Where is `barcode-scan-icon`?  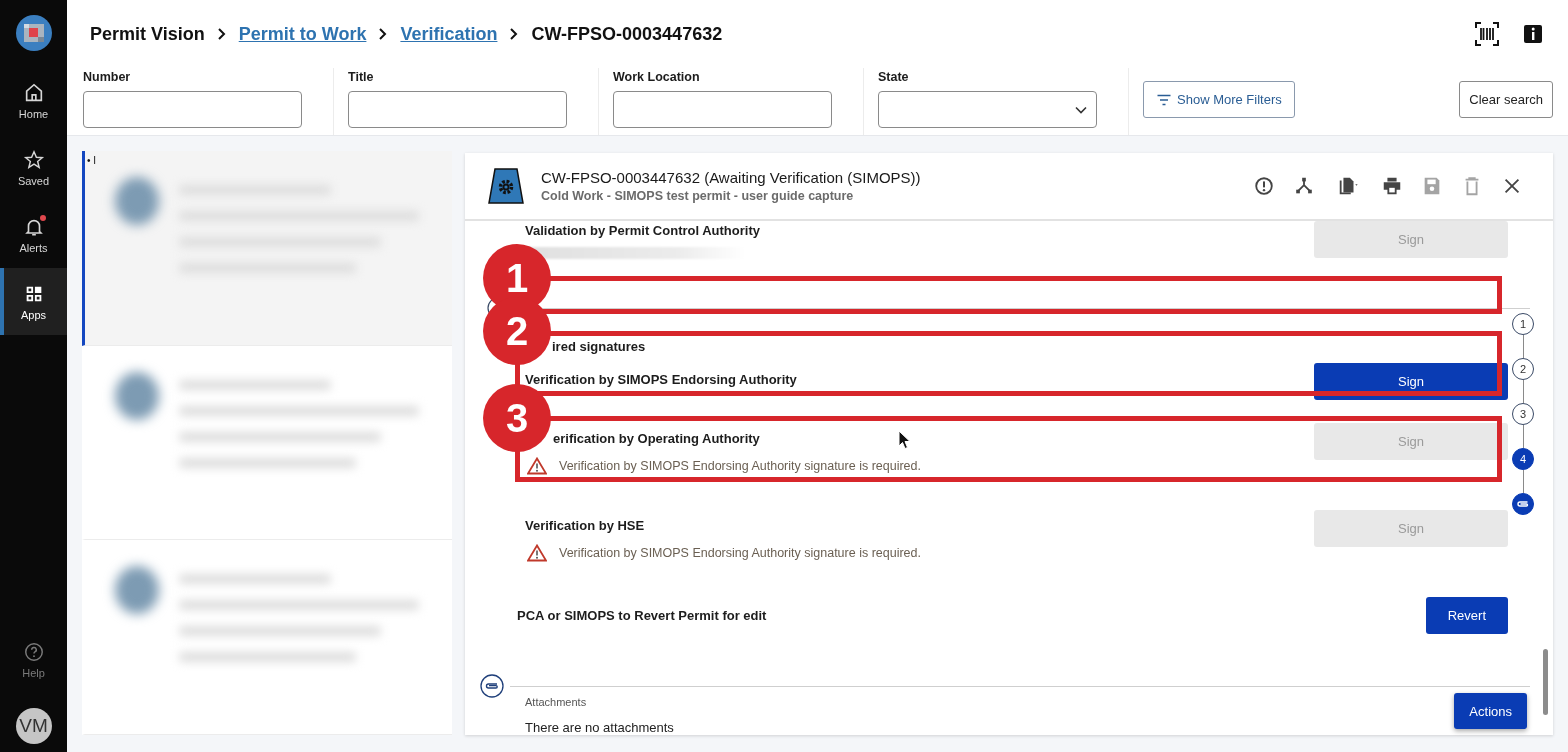
barcode-scan-icon is located at coordinates (1487, 34).